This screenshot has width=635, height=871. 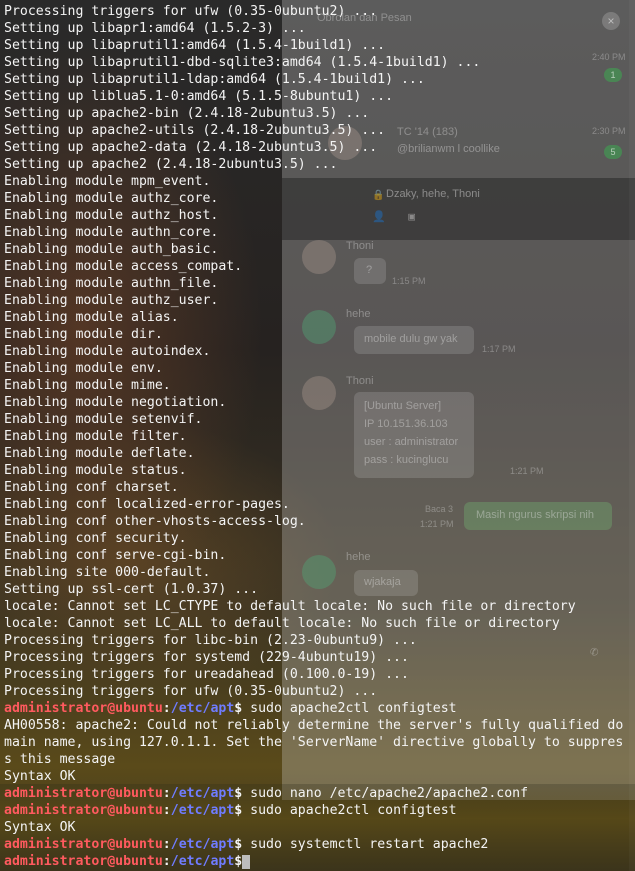 What do you see at coordinates (111, 215) in the screenshot?
I see `terminal-output-line: Enabling module authz_host.` at bounding box center [111, 215].